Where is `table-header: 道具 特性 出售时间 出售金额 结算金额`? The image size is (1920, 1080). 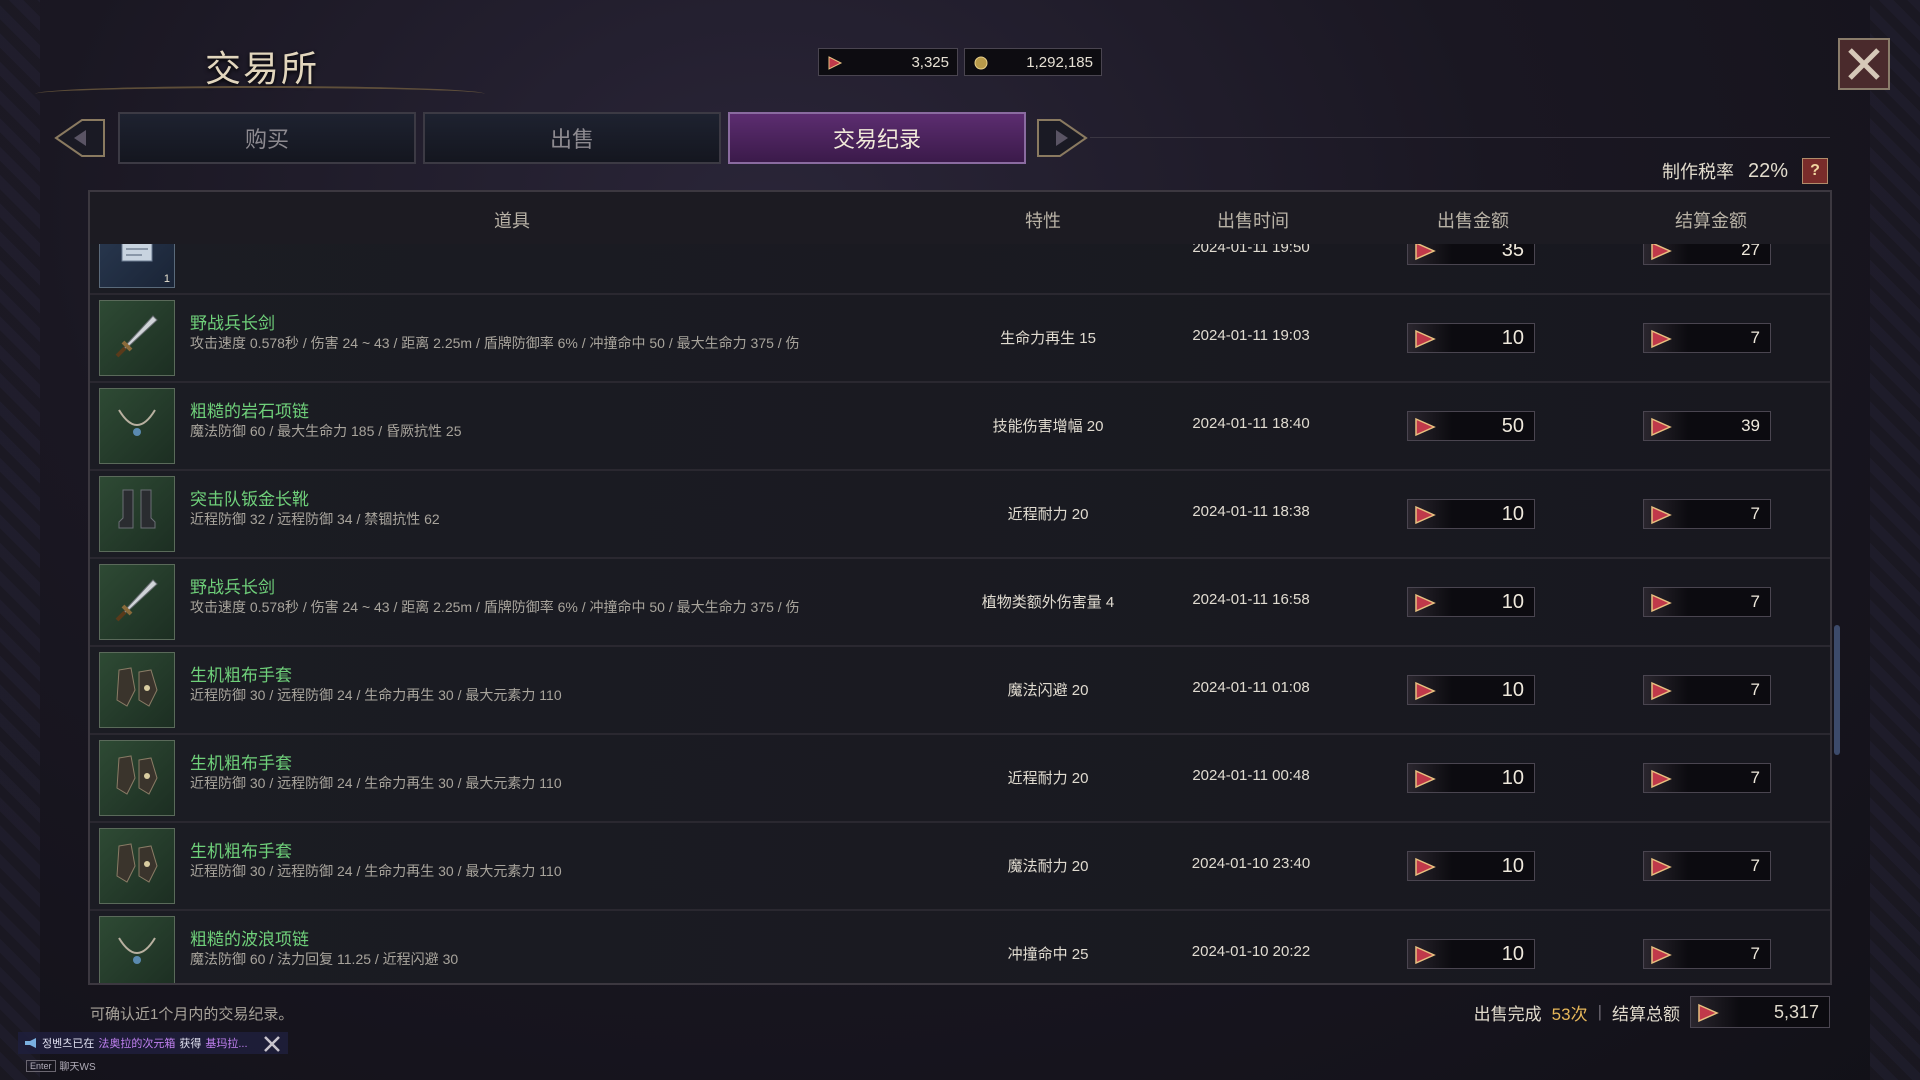
table-header: 道具 特性 出售时间 出售金额 结算金额 is located at coordinates (960, 219).